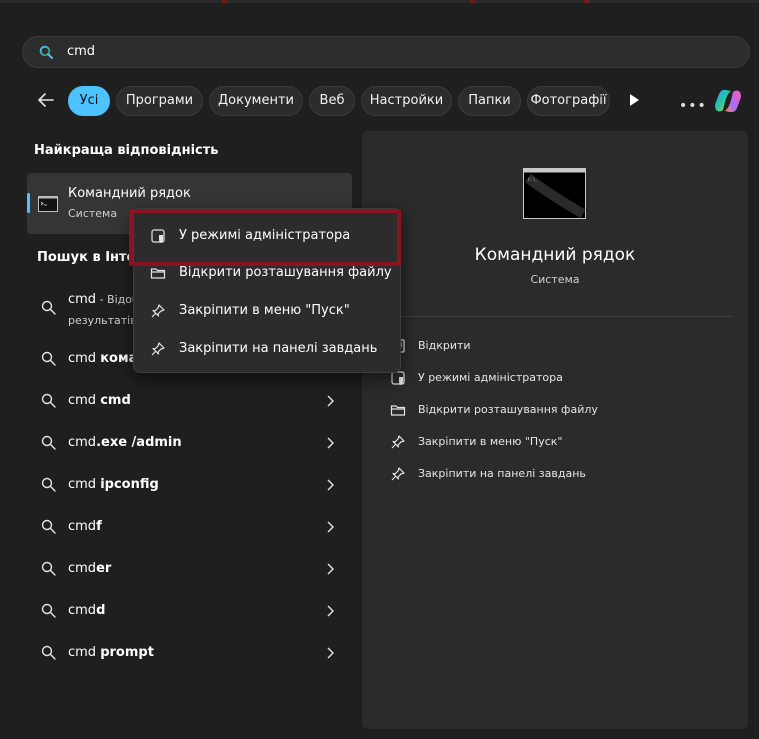  What do you see at coordinates (81, 51) in the screenshot?
I see `search-input: cmd` at bounding box center [81, 51].